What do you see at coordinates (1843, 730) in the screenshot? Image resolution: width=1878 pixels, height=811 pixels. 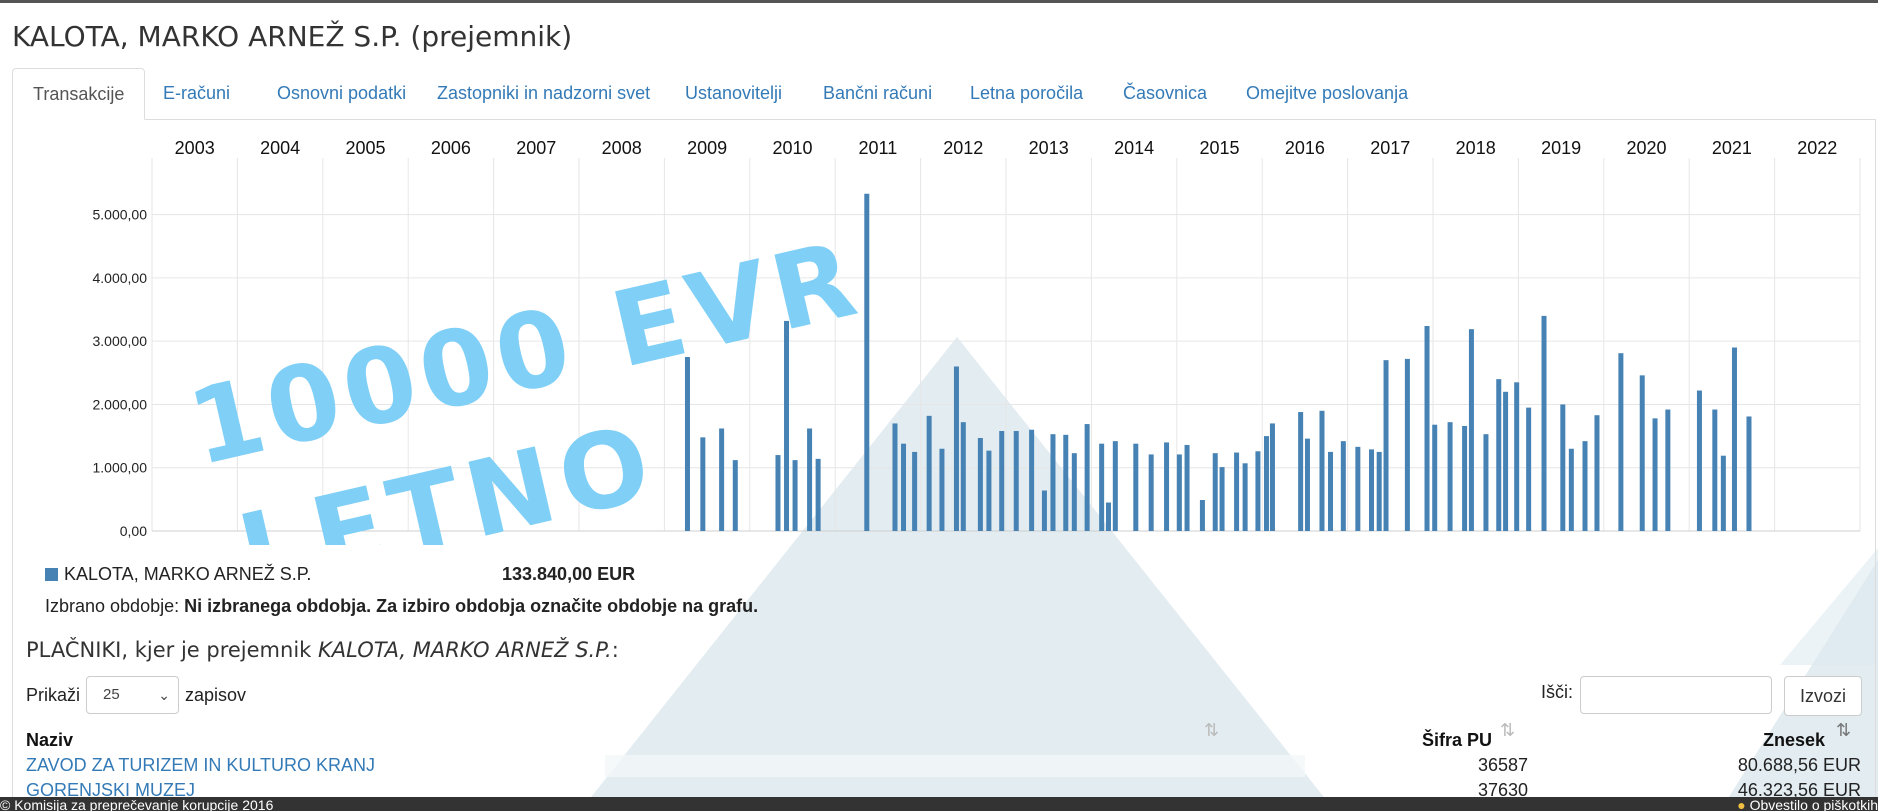 I see `sort-desc-icon: ⇅` at bounding box center [1843, 730].